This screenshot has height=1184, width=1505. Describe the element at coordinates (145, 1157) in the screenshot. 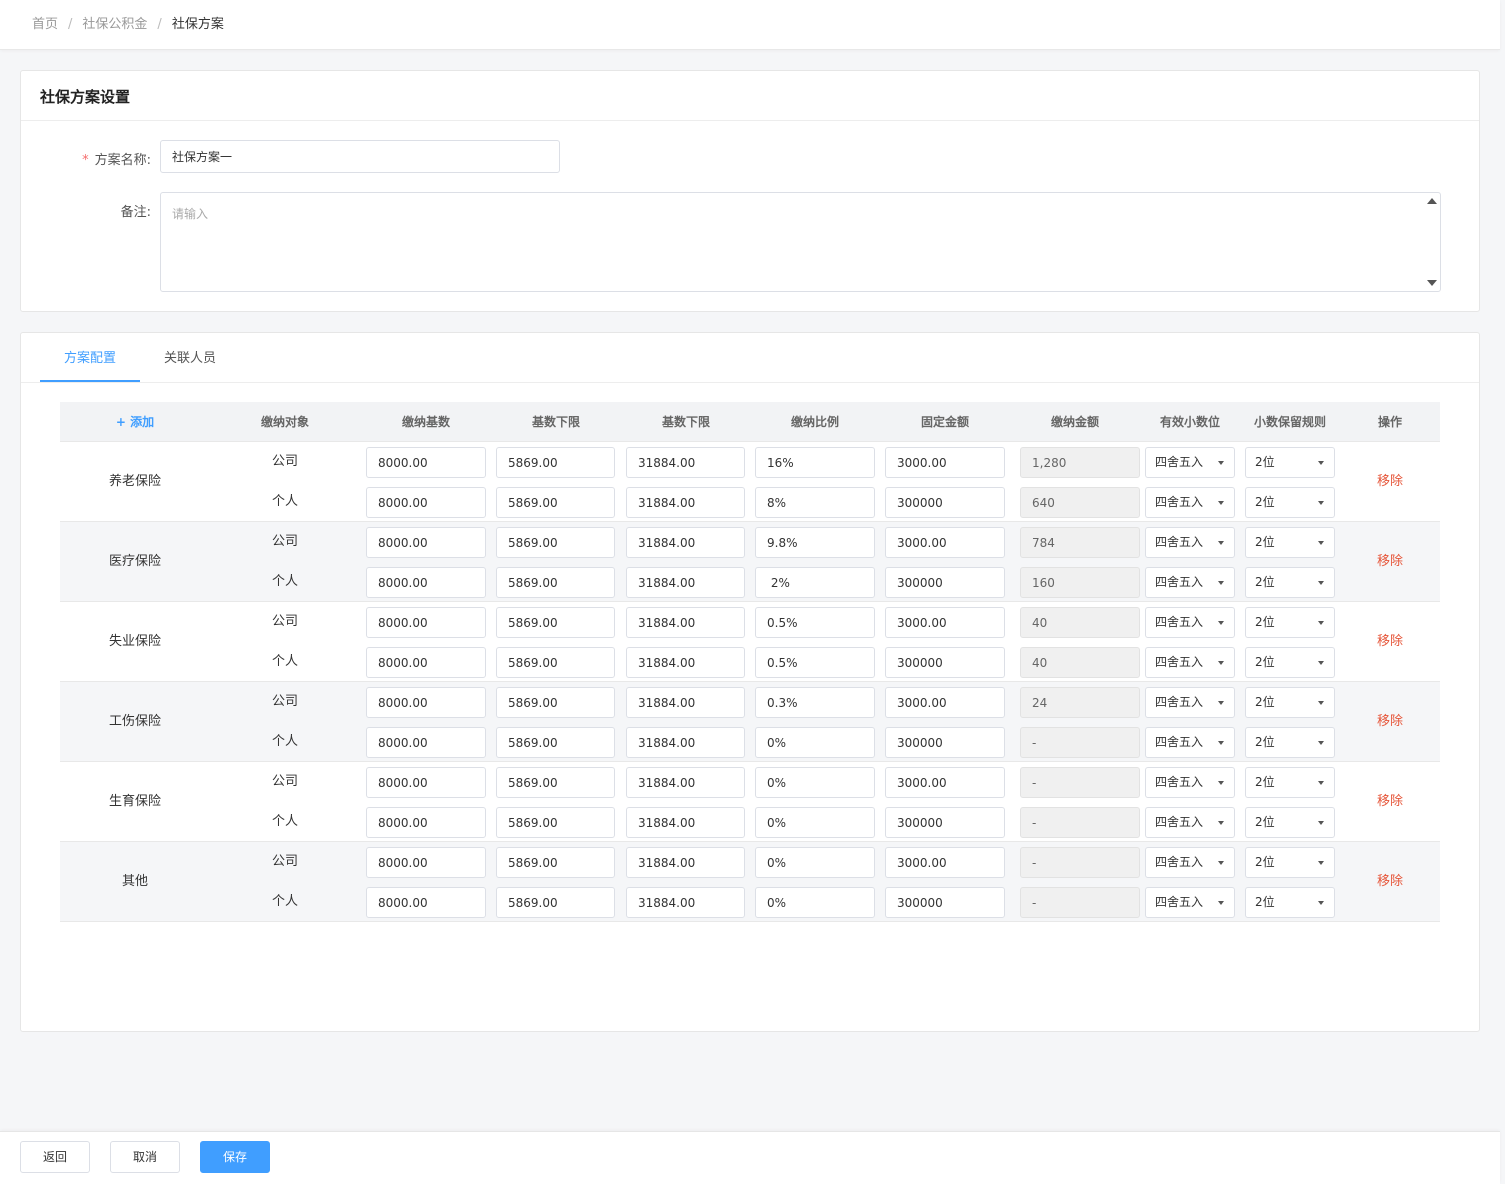

I see `cancel-button: 取消` at that location.